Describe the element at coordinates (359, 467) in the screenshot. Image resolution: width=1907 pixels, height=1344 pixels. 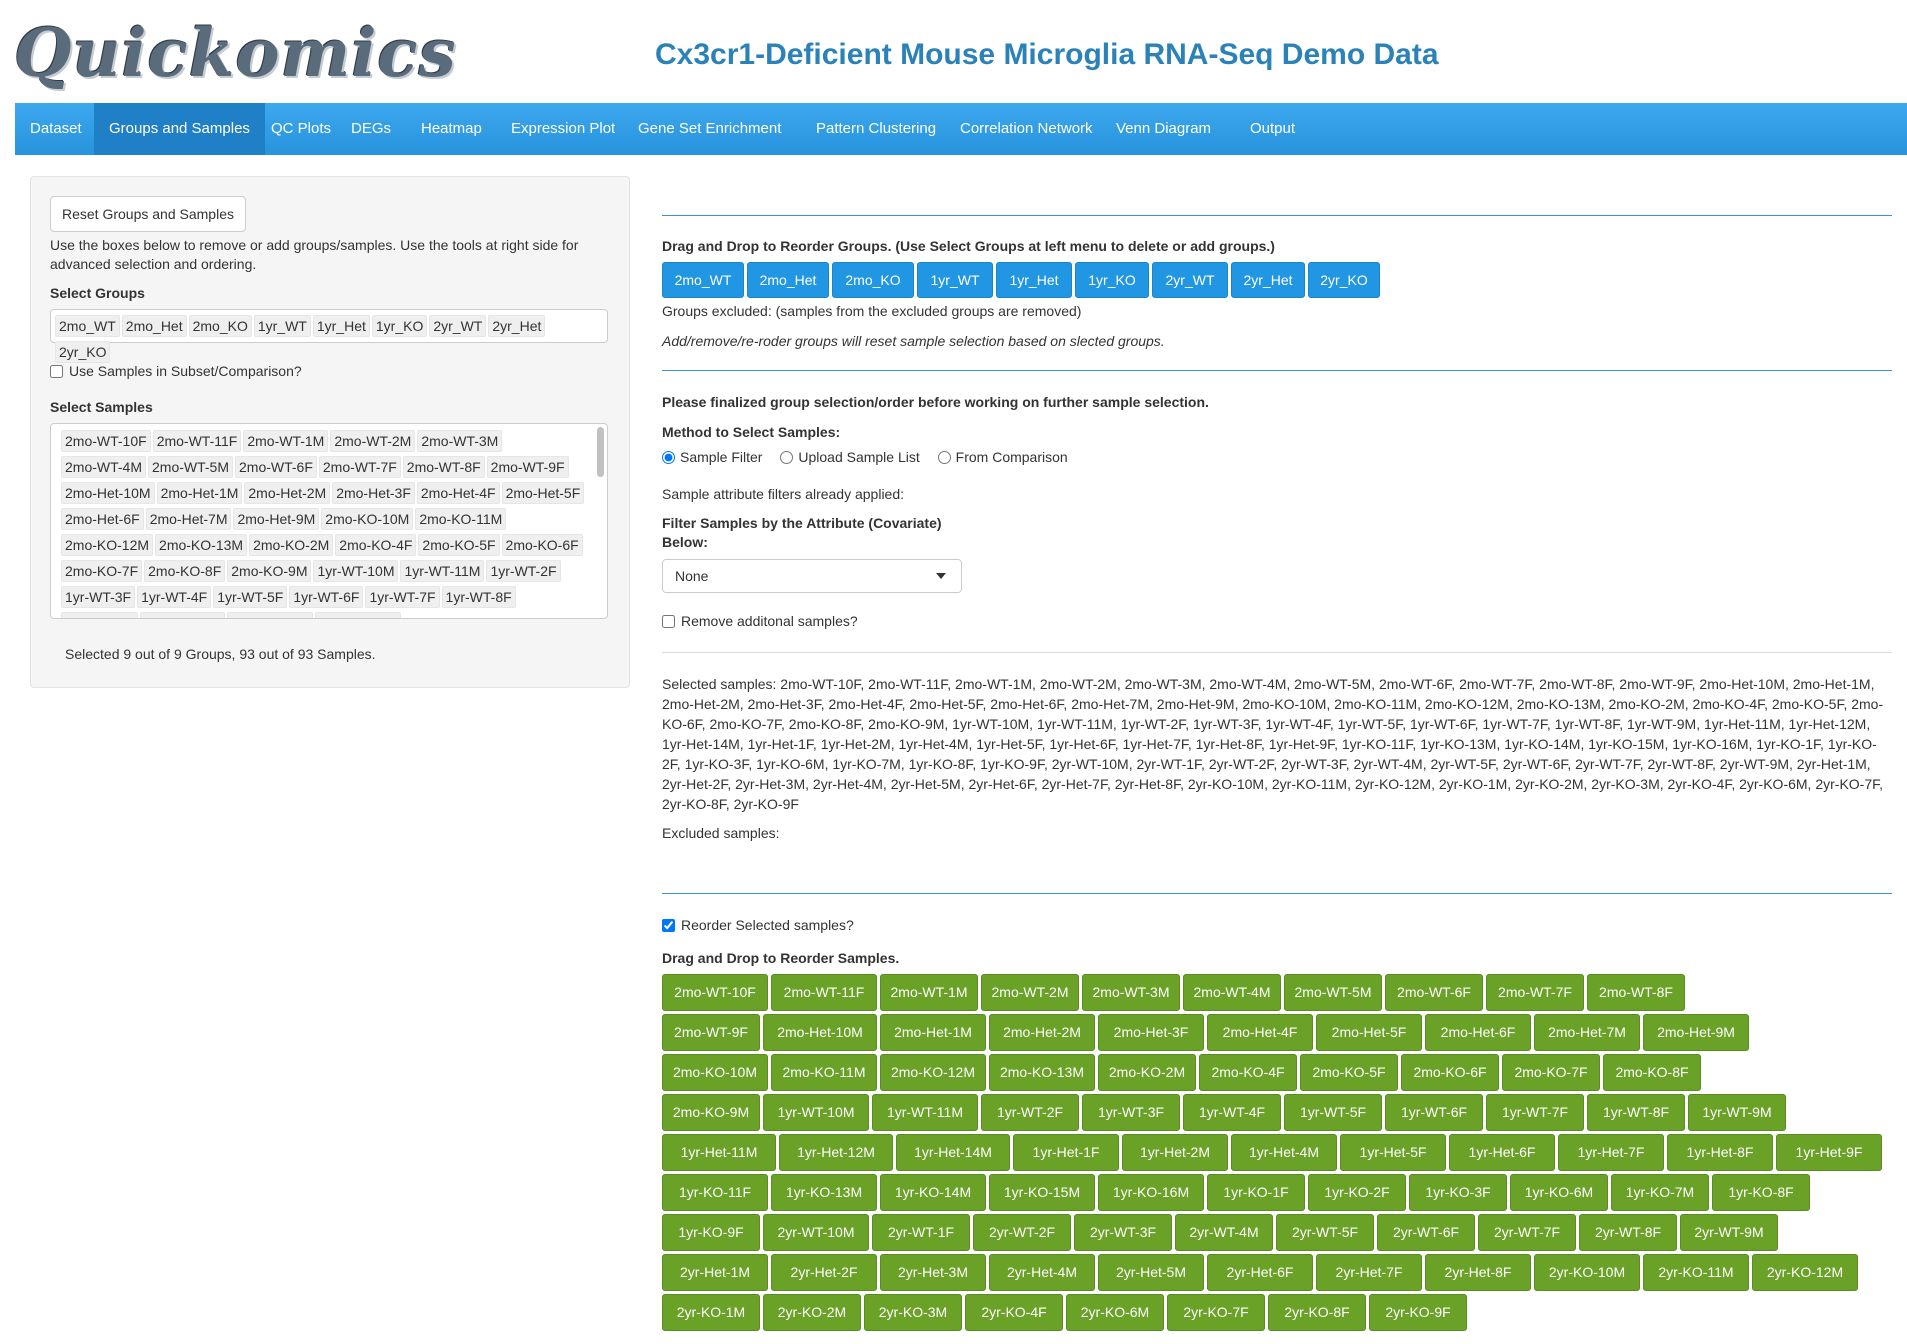
I see `sample-chip: 2mo-WT-7F` at that location.